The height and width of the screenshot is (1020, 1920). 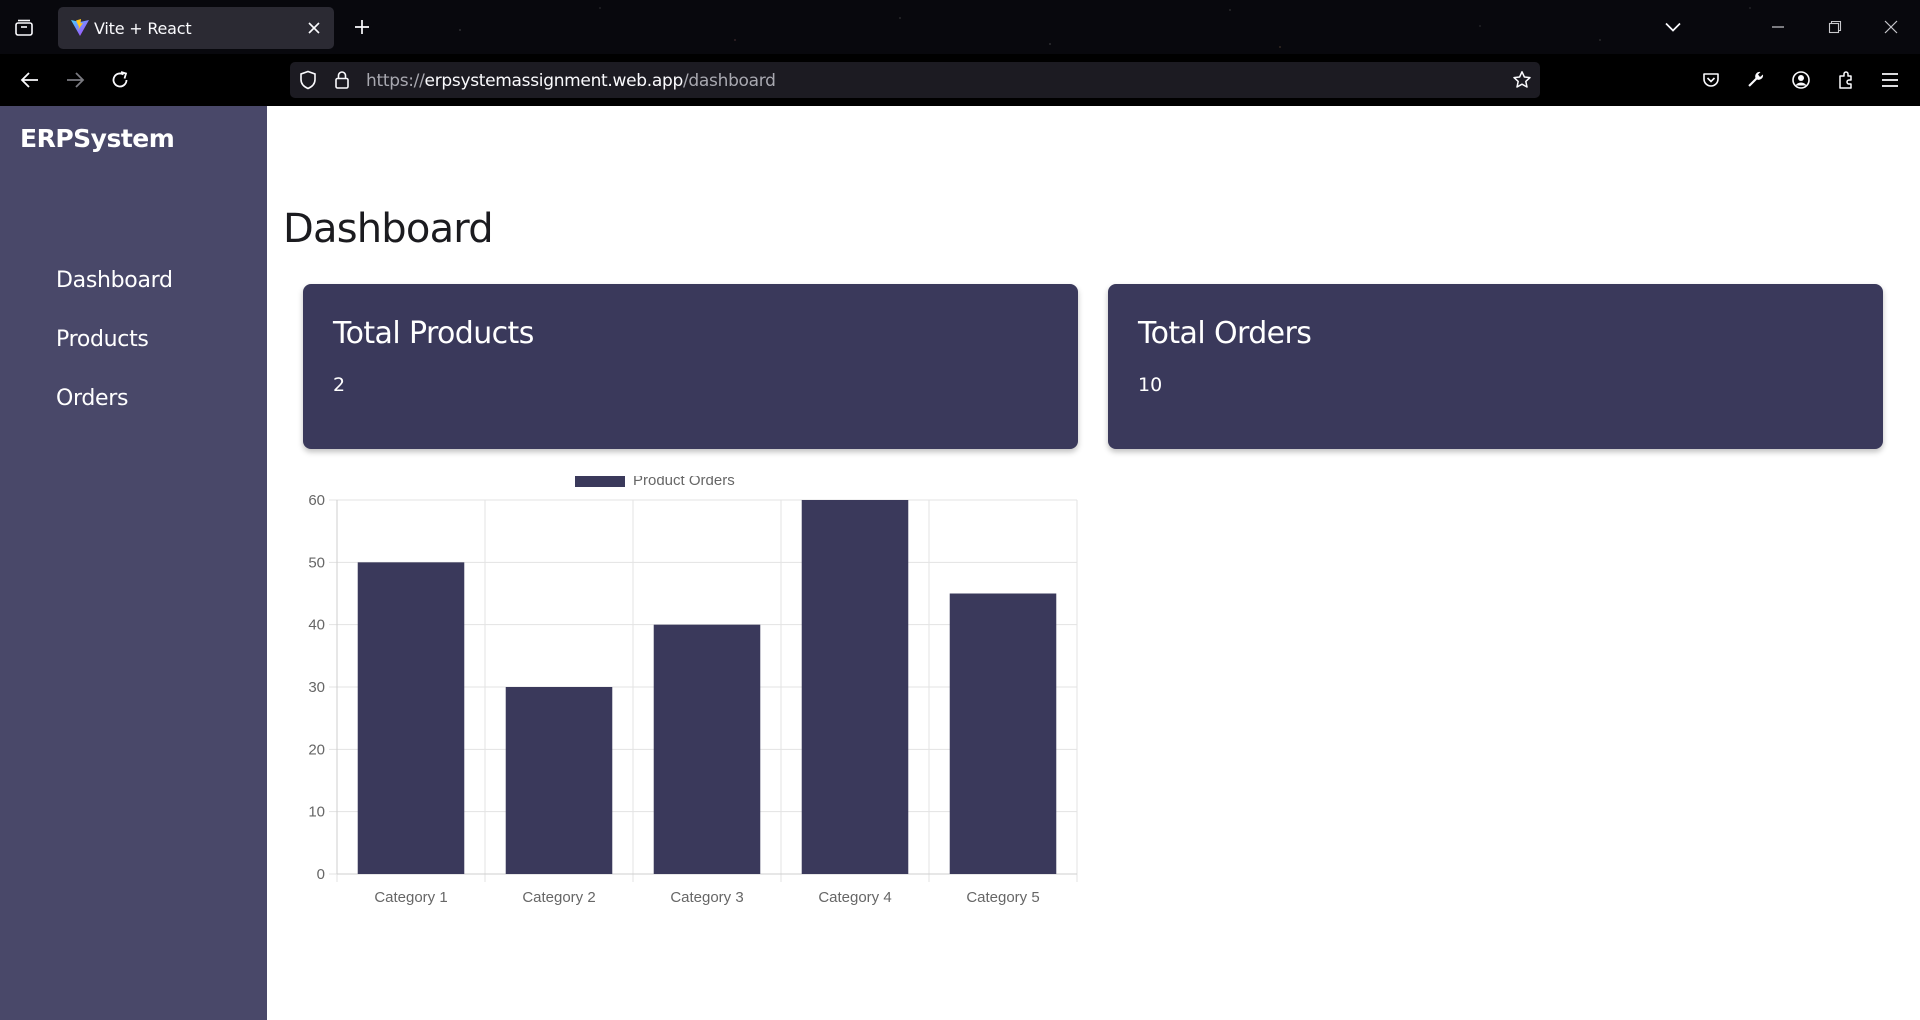 I want to click on reload-icon, so click(x=120, y=80).